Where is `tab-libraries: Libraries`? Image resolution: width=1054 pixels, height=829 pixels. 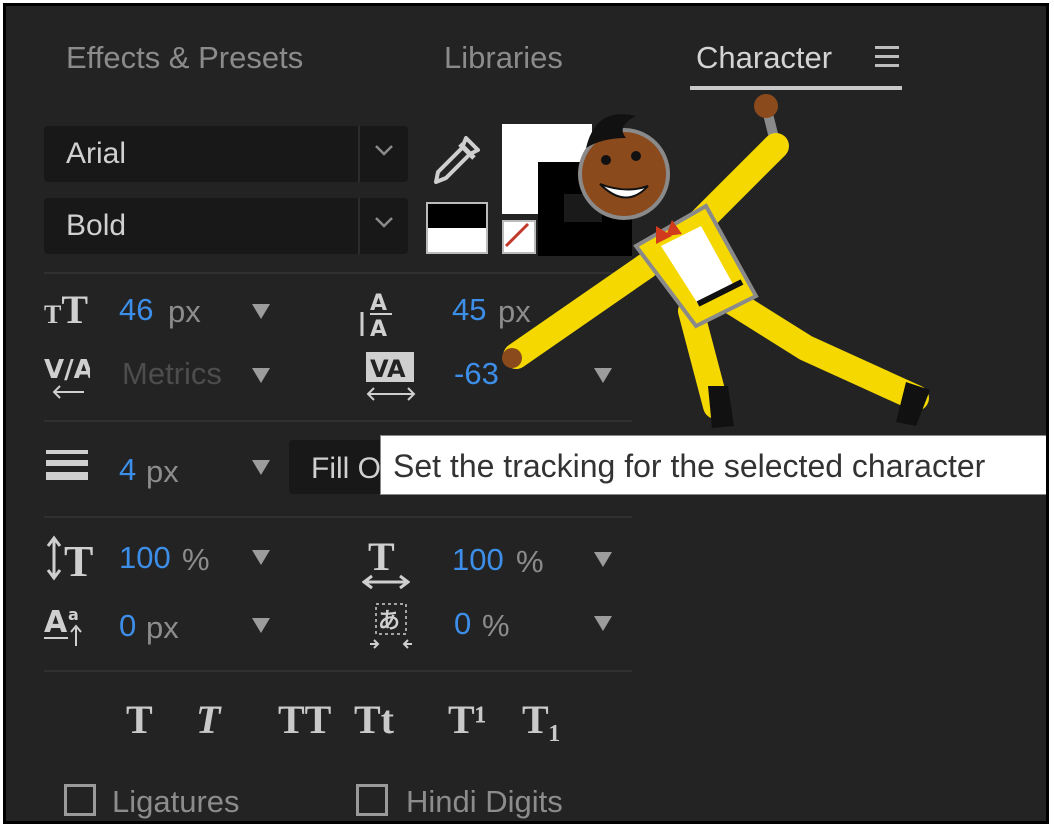
tab-libraries: Libraries is located at coordinates (503, 58).